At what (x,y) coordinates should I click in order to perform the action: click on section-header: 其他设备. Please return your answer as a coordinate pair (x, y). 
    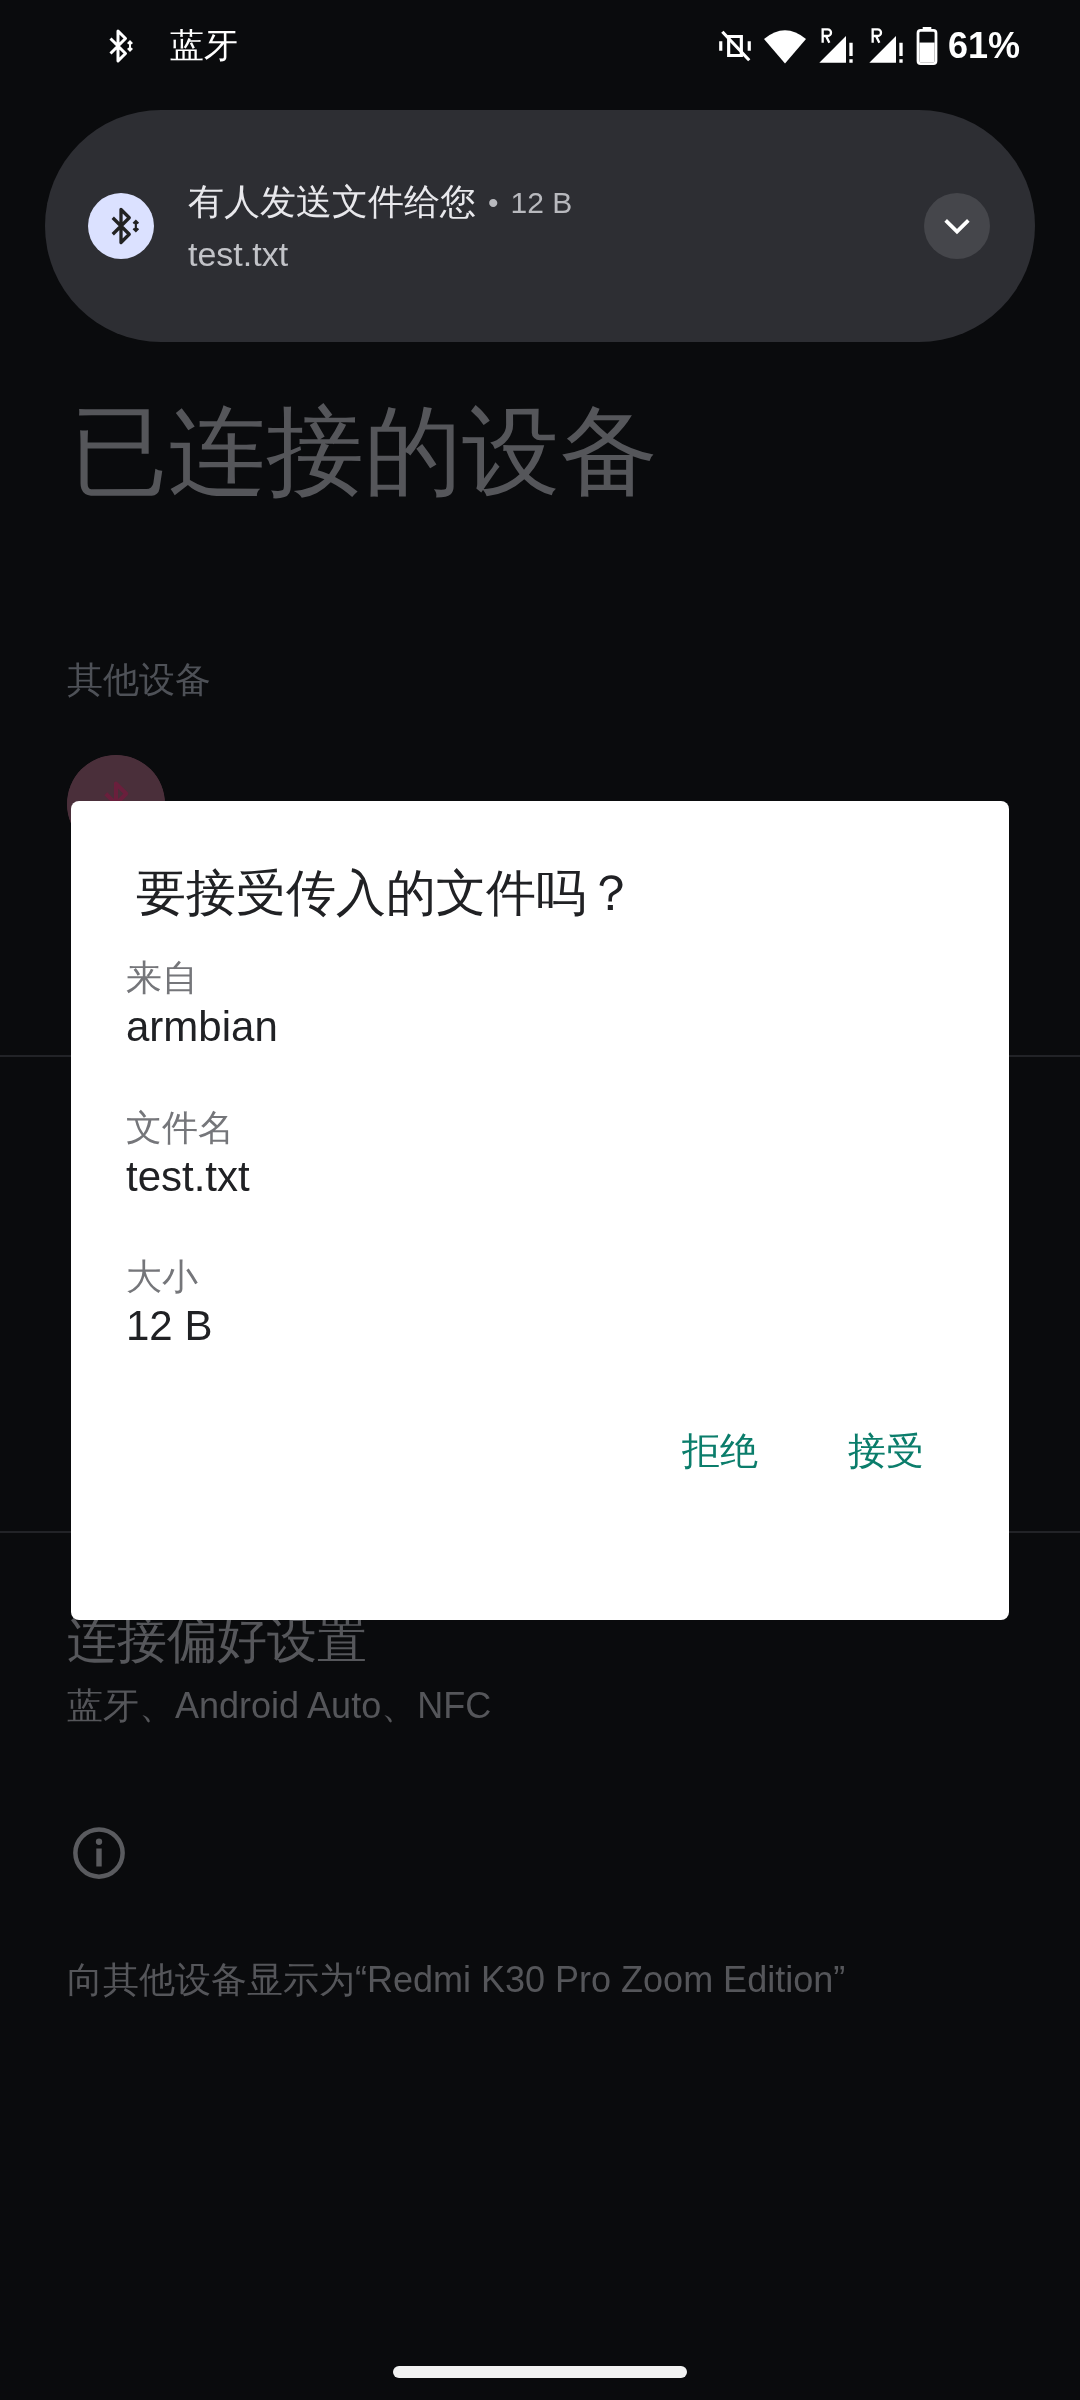
    Looking at the image, I should click on (139, 679).